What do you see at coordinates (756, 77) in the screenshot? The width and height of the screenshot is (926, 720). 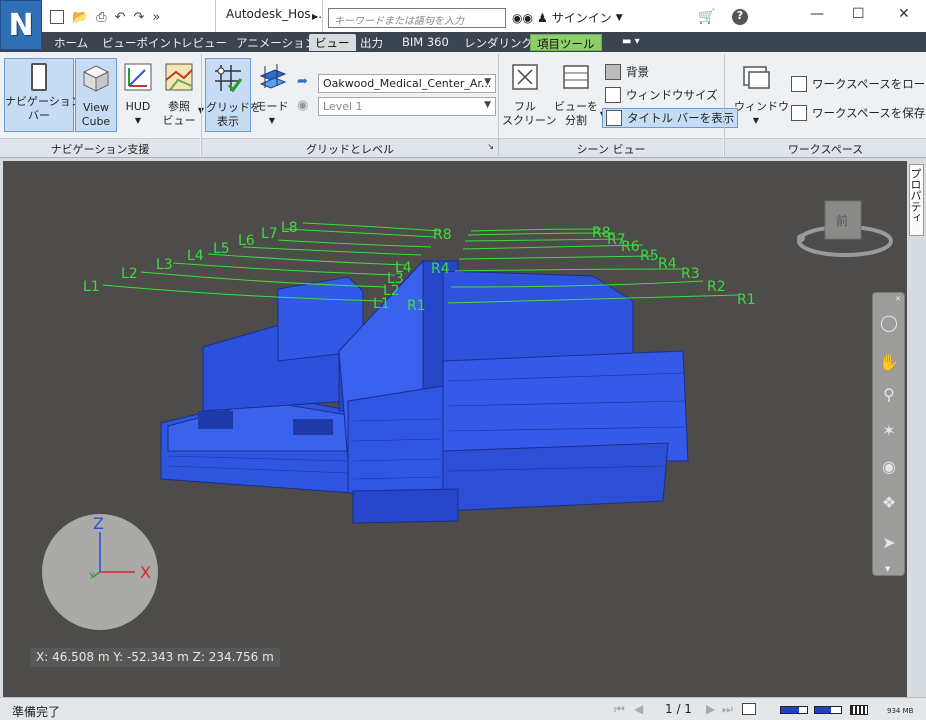 I see `window-icon` at bounding box center [756, 77].